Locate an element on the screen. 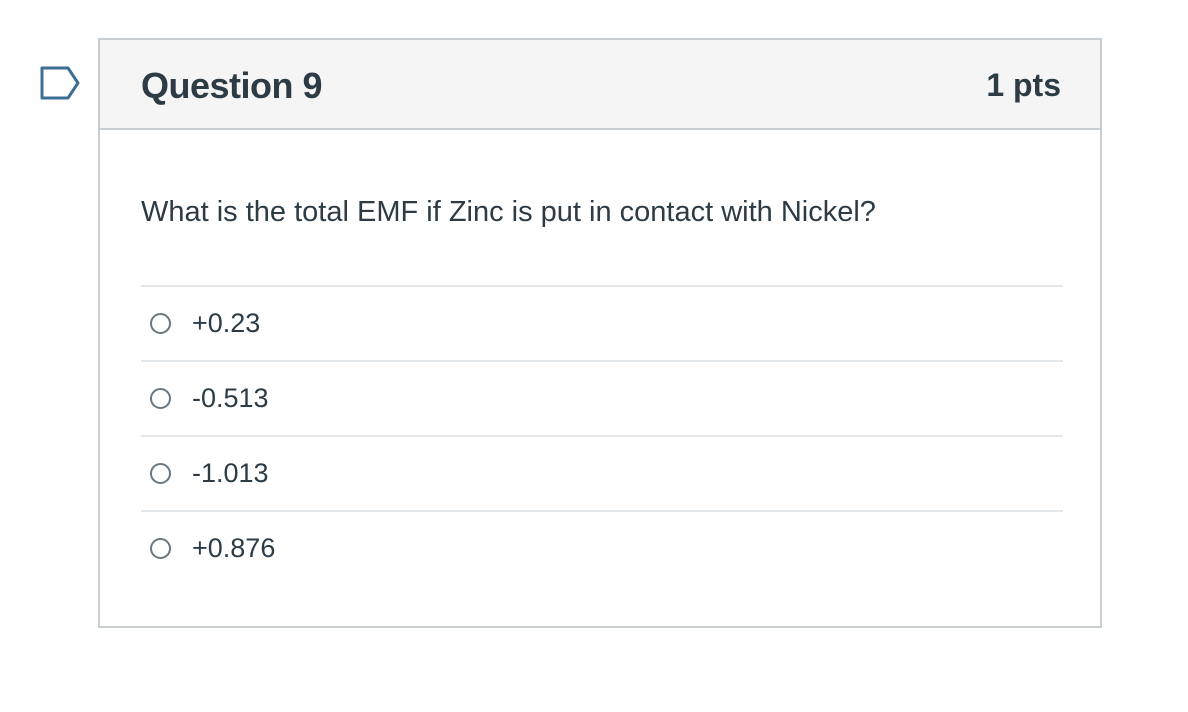 The image size is (1188, 712). answer-label: -1.013 is located at coordinates (230, 473).